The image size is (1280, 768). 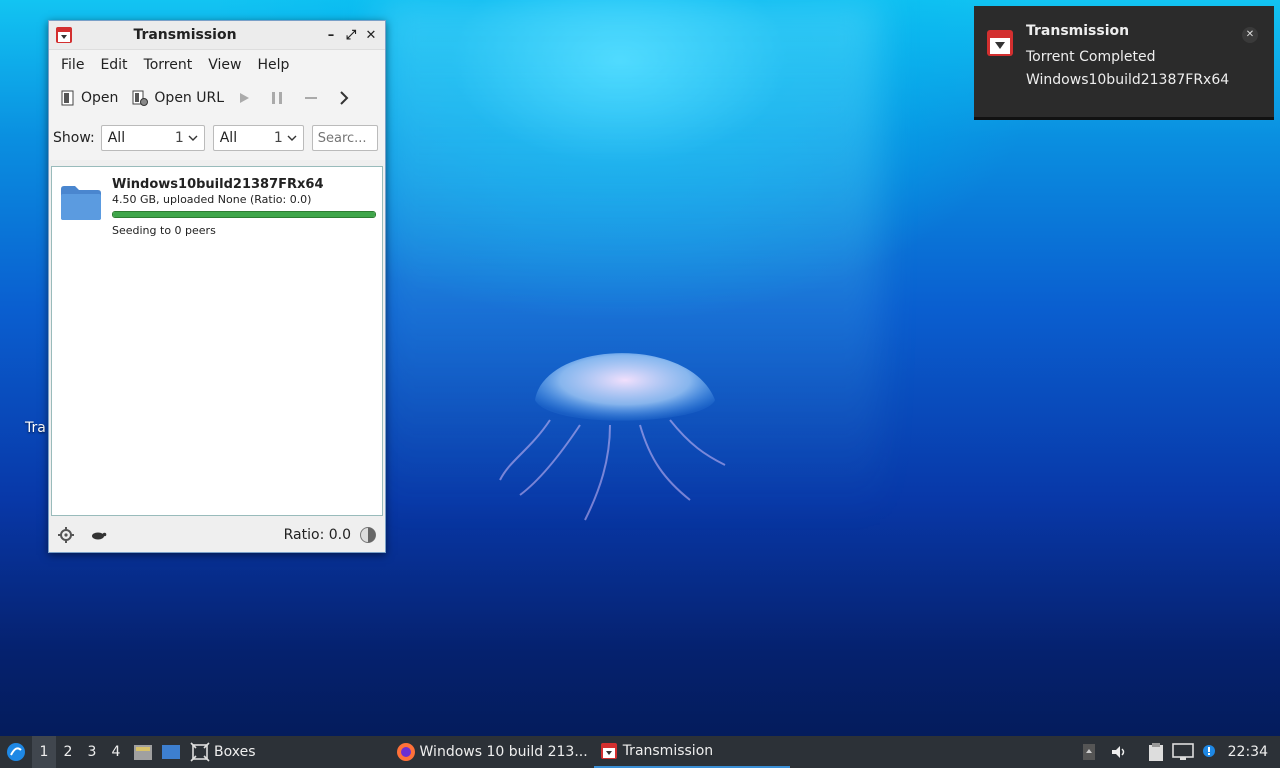 What do you see at coordinates (1000, 43) in the screenshot?
I see `transmission-notification-icon` at bounding box center [1000, 43].